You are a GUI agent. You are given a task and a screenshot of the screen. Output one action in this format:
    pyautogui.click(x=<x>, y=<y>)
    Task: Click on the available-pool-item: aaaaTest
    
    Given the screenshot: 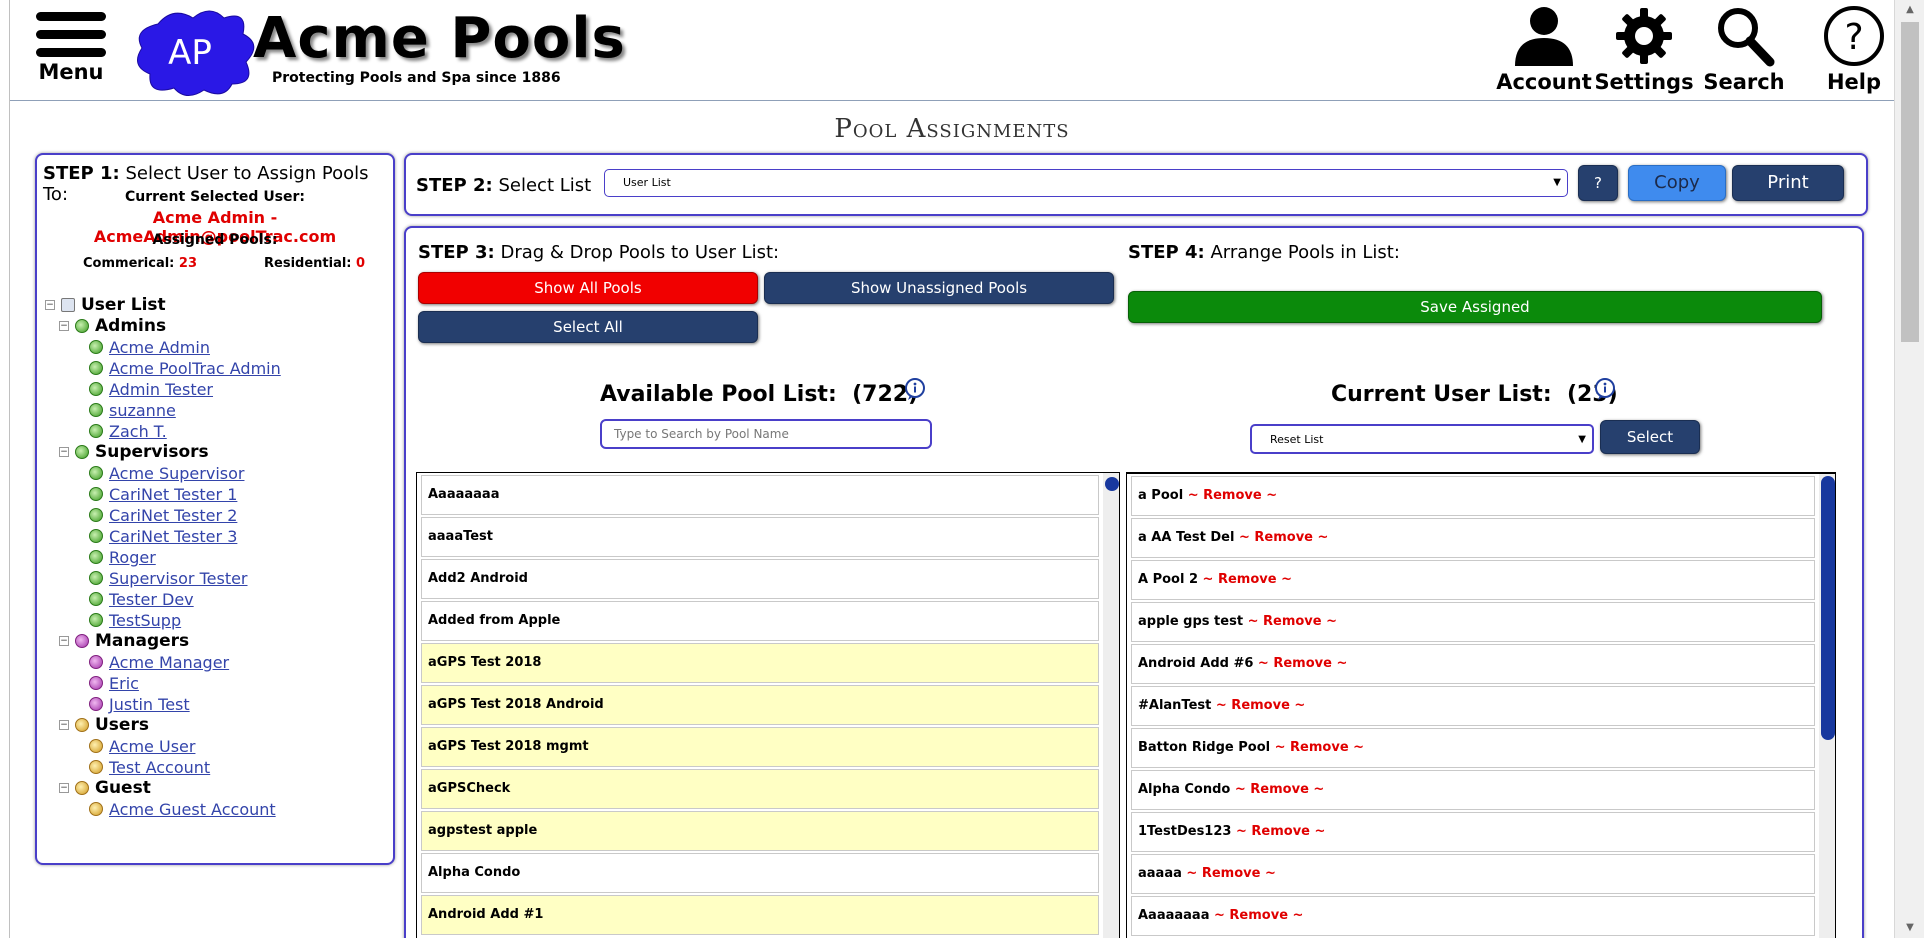 What is the action you would take?
    pyautogui.click(x=760, y=537)
    